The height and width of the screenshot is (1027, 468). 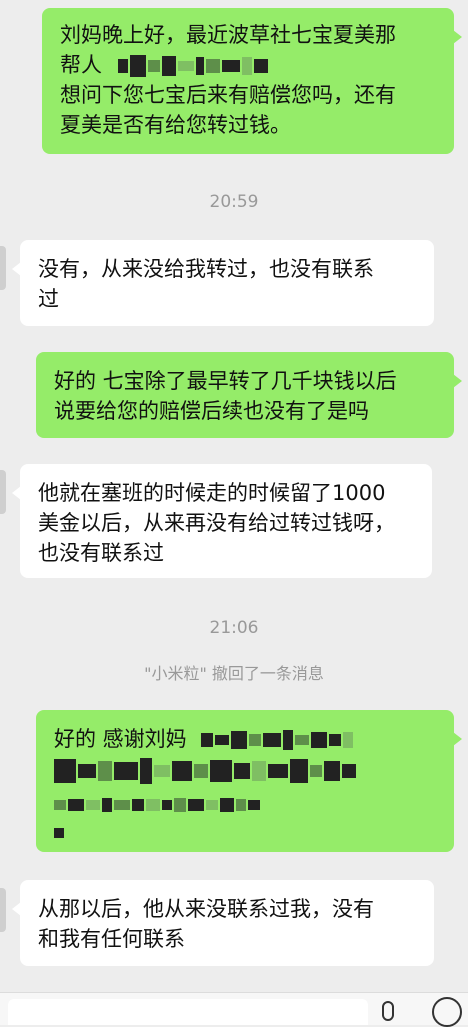 What do you see at coordinates (223, 283) in the screenshot?
I see `received-message-bubble: 没有，从来没给我转过，也没有联系 过` at bounding box center [223, 283].